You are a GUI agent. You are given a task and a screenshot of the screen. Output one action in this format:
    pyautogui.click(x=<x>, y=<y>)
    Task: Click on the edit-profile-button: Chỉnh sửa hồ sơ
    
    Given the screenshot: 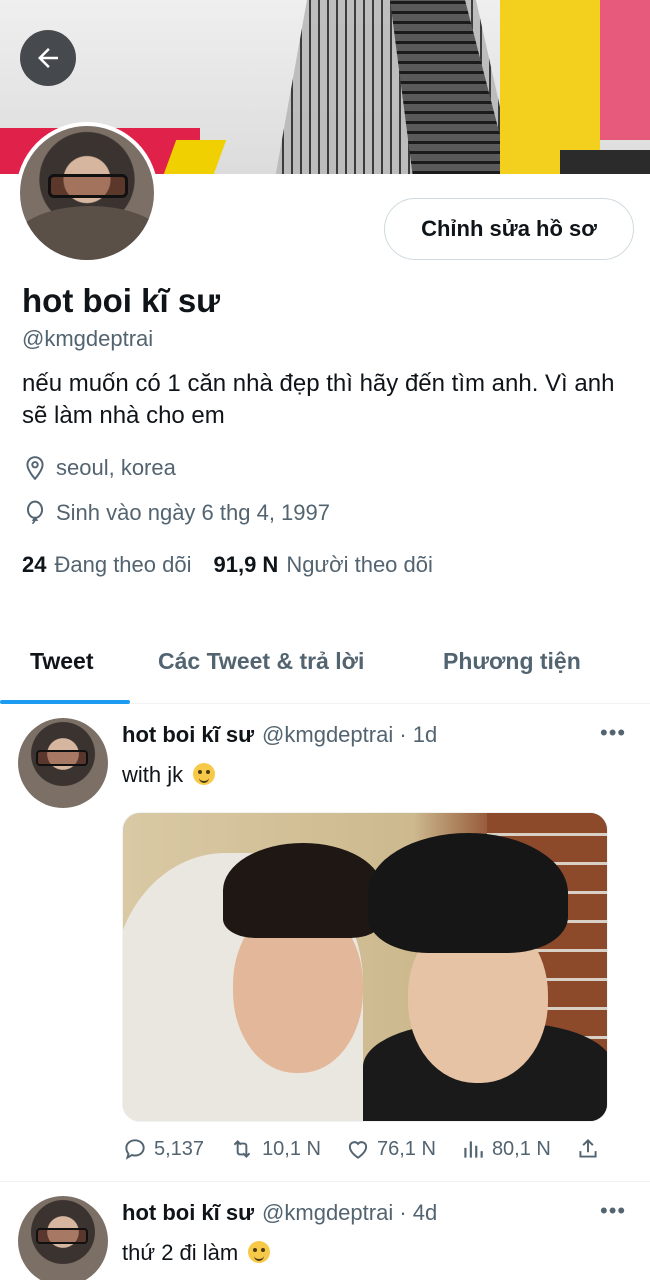 What is the action you would take?
    pyautogui.click(x=509, y=229)
    